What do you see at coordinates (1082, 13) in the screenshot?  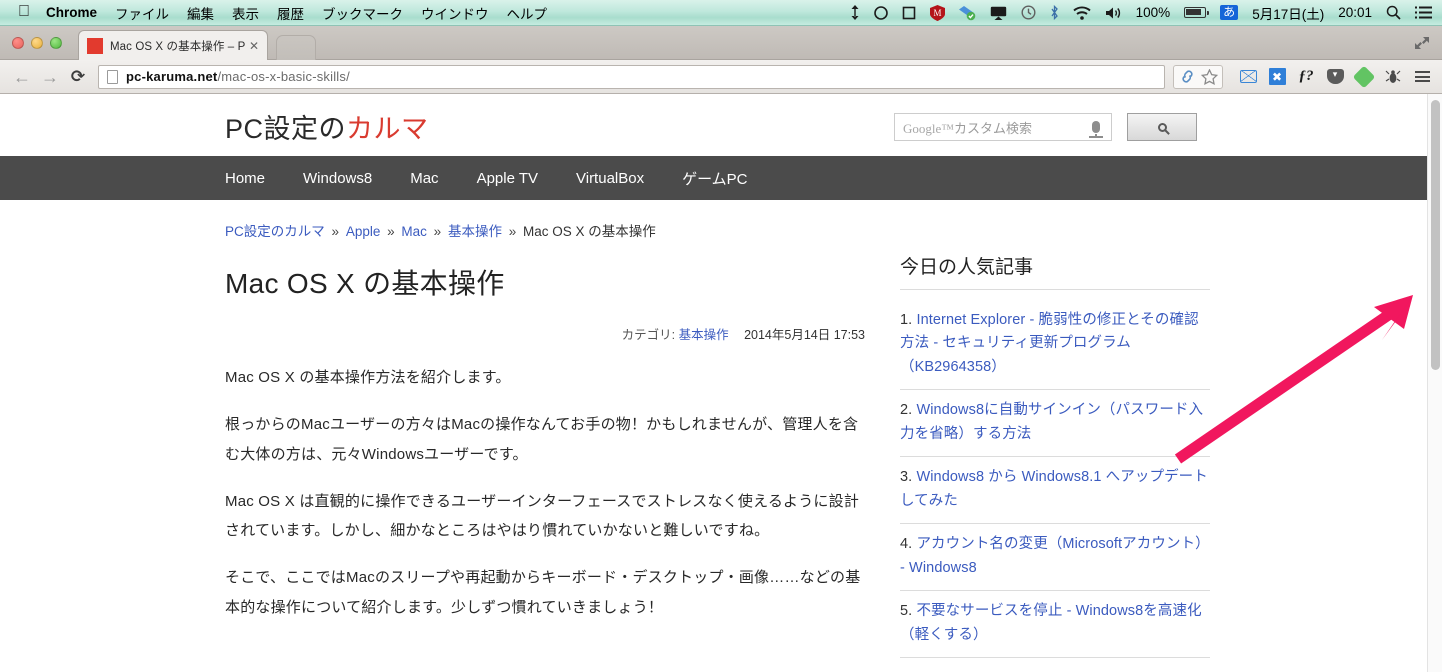 I see `wifi-icon` at bounding box center [1082, 13].